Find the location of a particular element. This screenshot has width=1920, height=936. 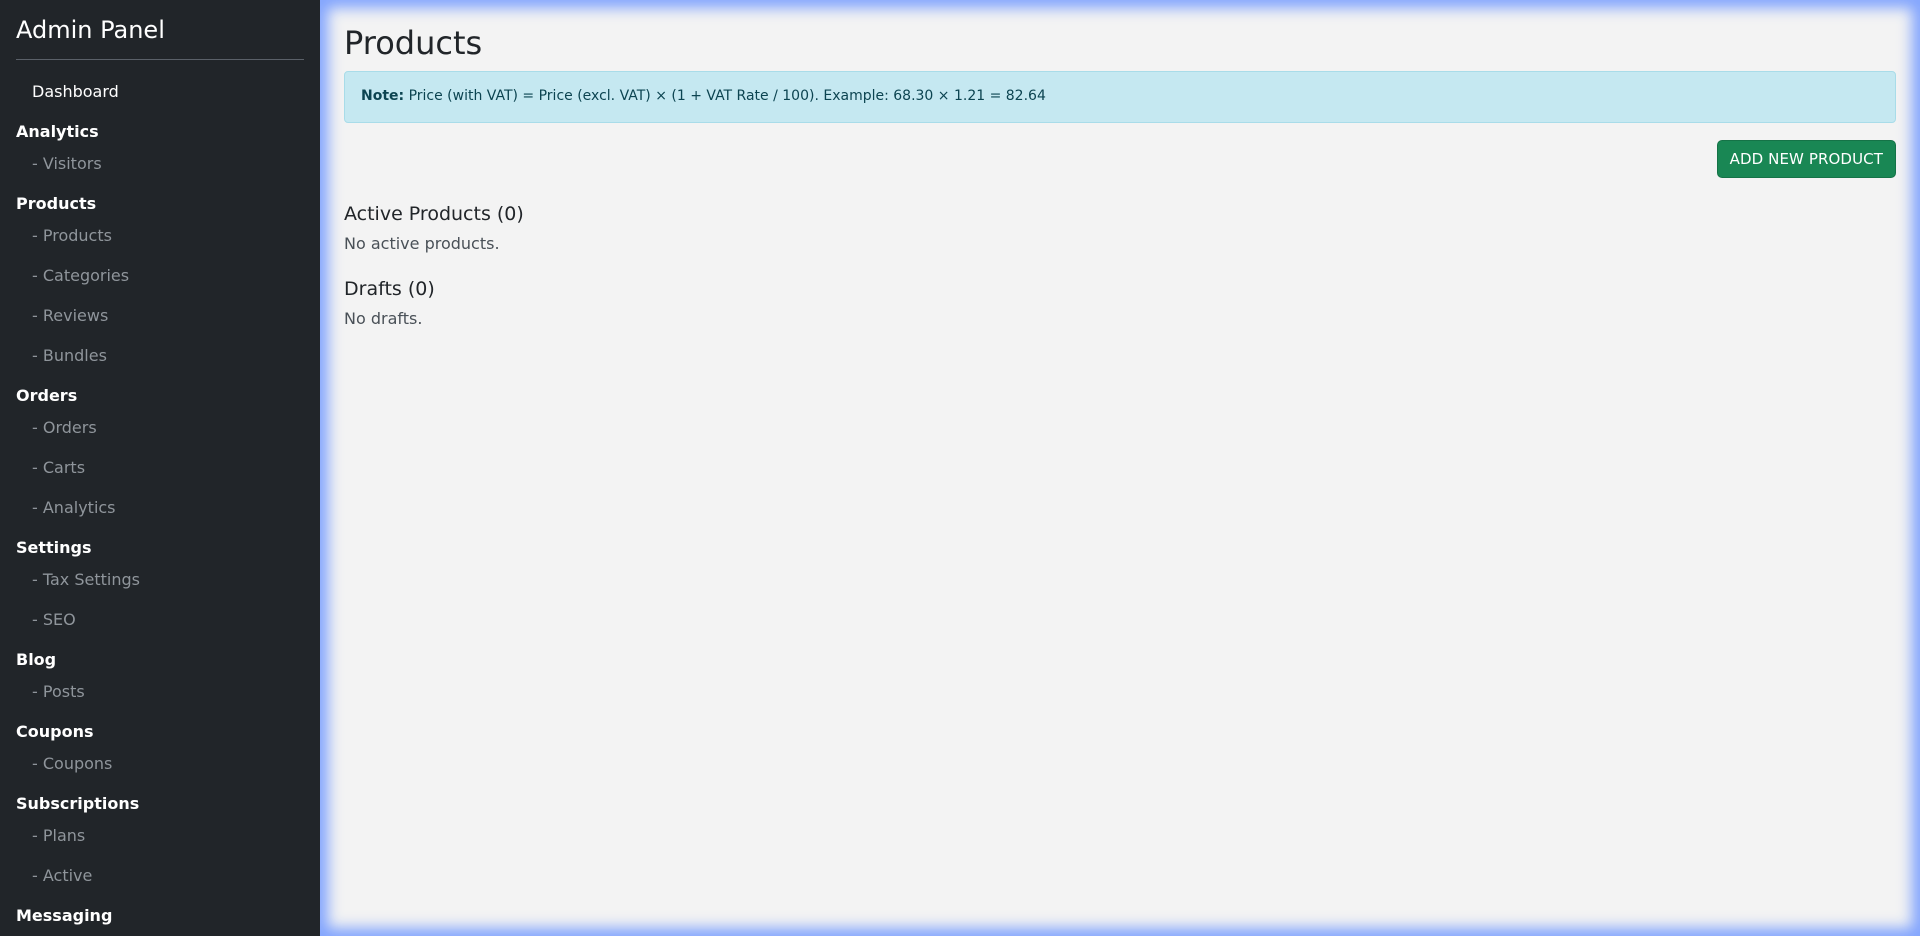

brand-title: Admin Panel is located at coordinates (160, 37).